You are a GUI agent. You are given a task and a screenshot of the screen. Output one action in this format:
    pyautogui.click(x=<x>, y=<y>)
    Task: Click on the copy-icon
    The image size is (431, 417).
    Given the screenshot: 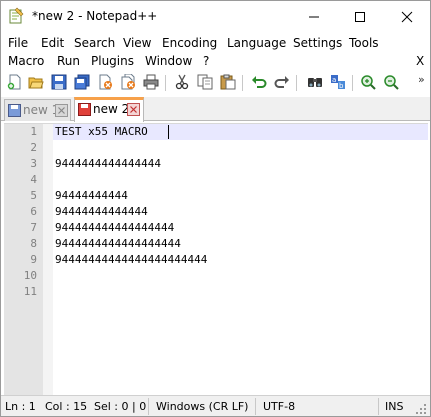 What is the action you would take?
    pyautogui.click(x=205, y=82)
    